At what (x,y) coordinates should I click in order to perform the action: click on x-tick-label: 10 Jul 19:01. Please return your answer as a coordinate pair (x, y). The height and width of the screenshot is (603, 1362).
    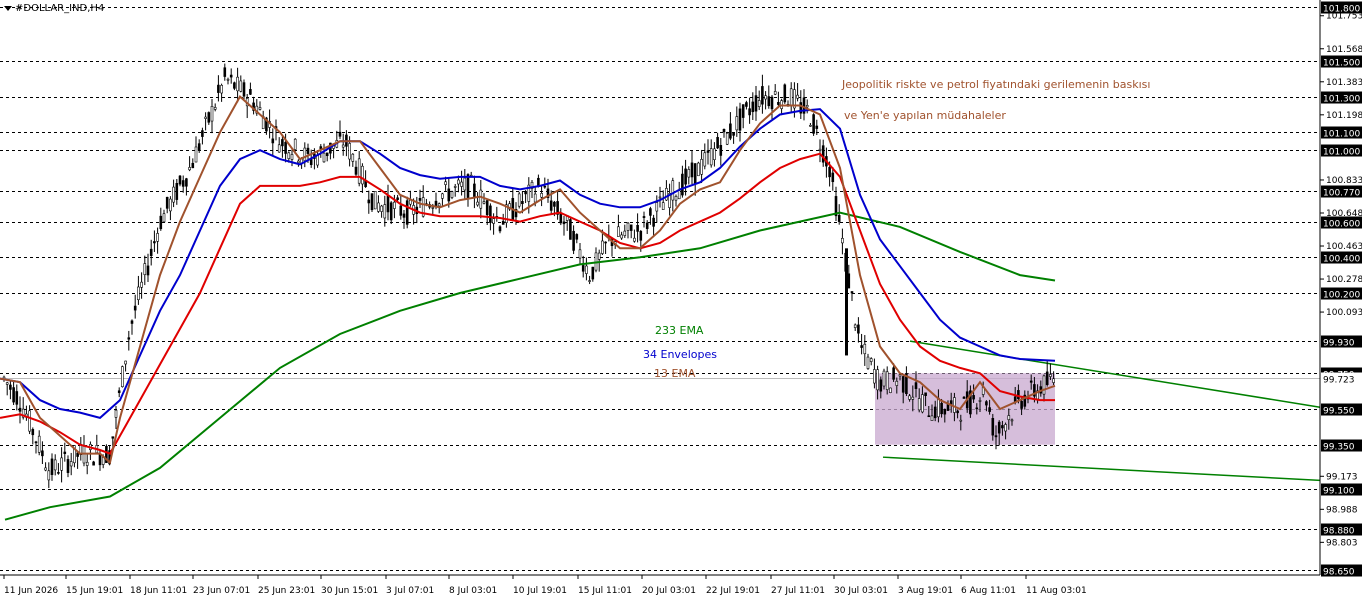
    Looking at the image, I should click on (540, 591).